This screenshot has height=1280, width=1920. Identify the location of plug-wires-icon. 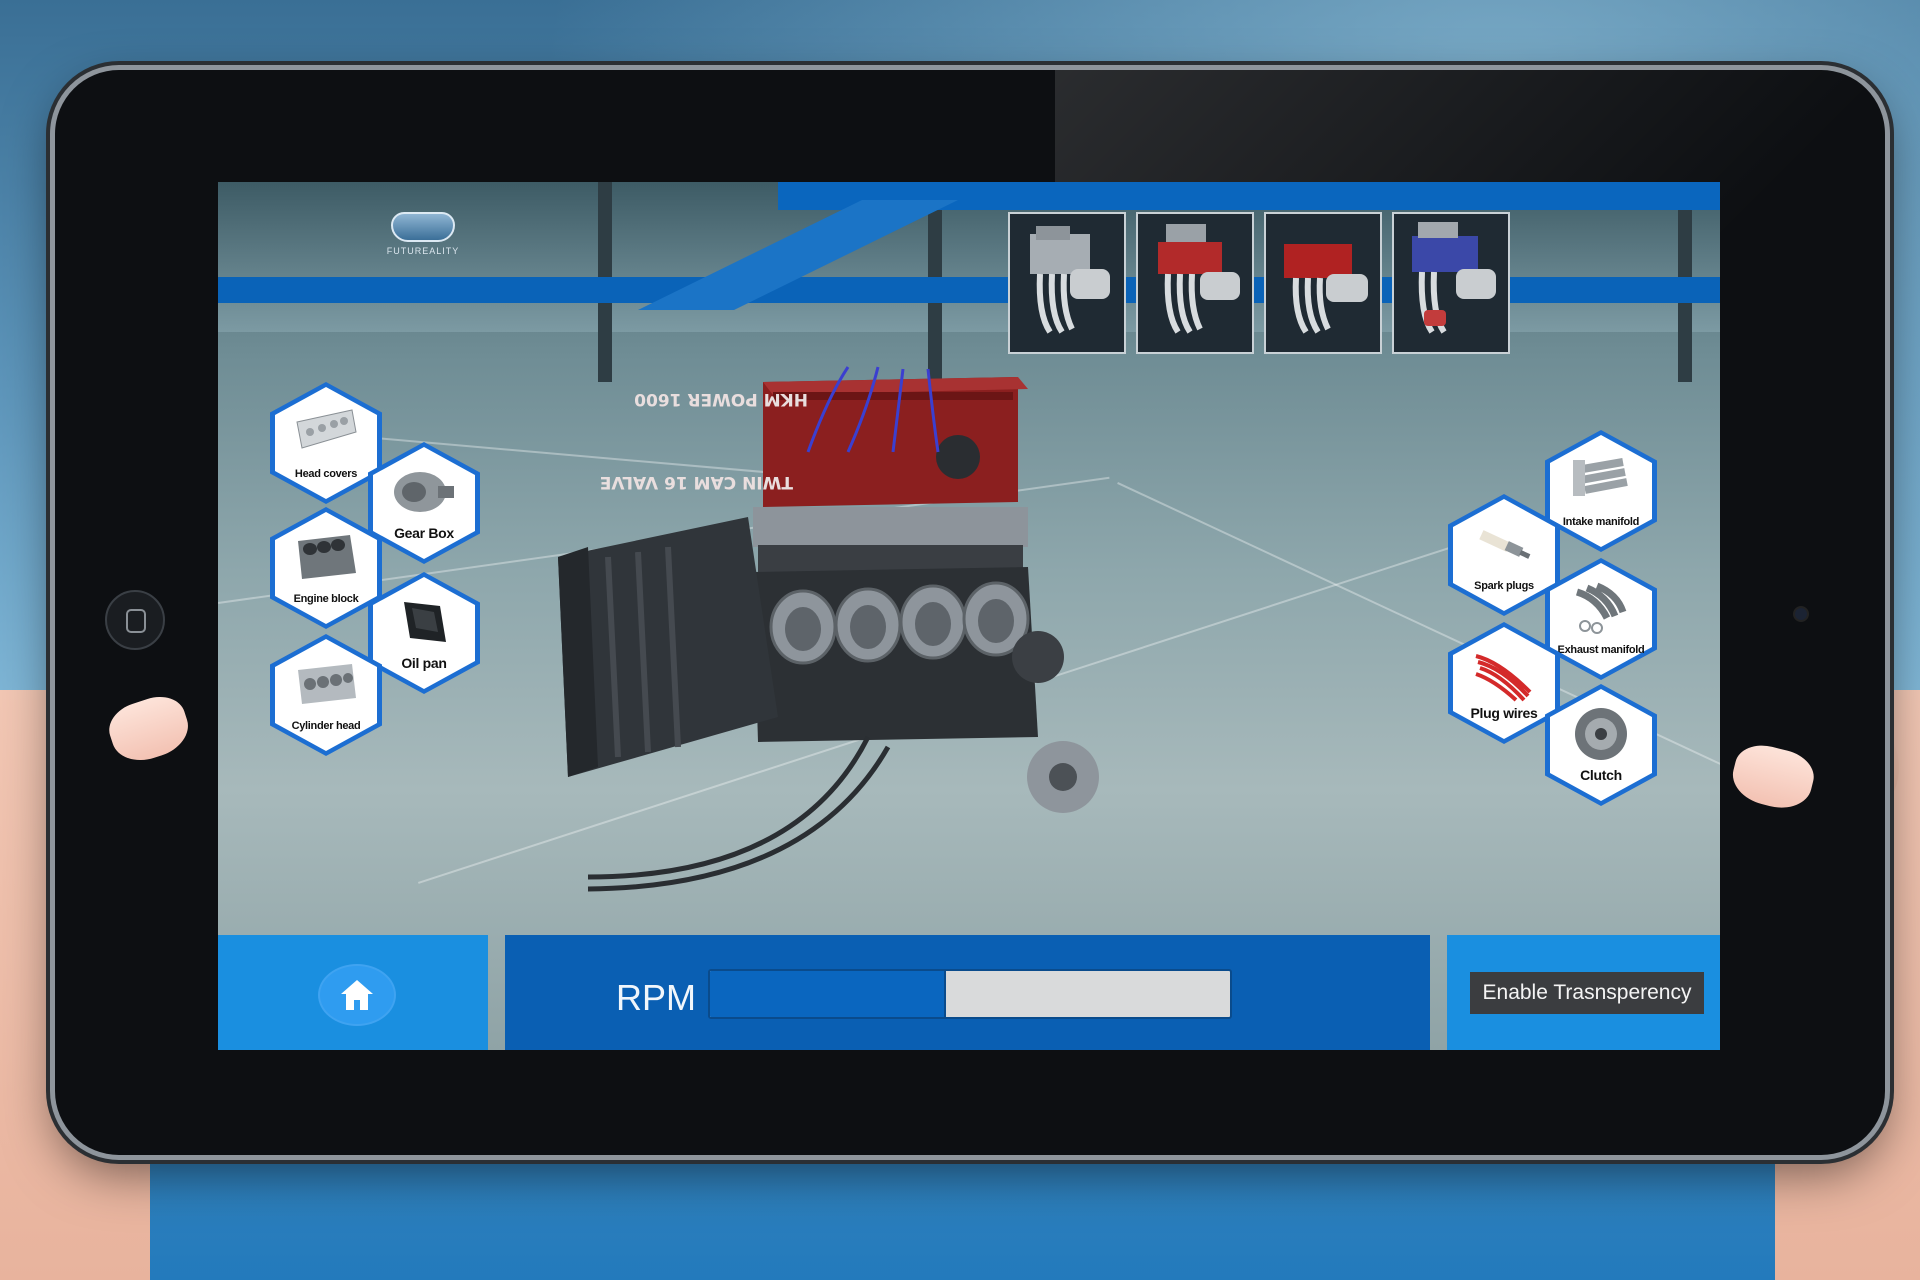
(1503, 678).